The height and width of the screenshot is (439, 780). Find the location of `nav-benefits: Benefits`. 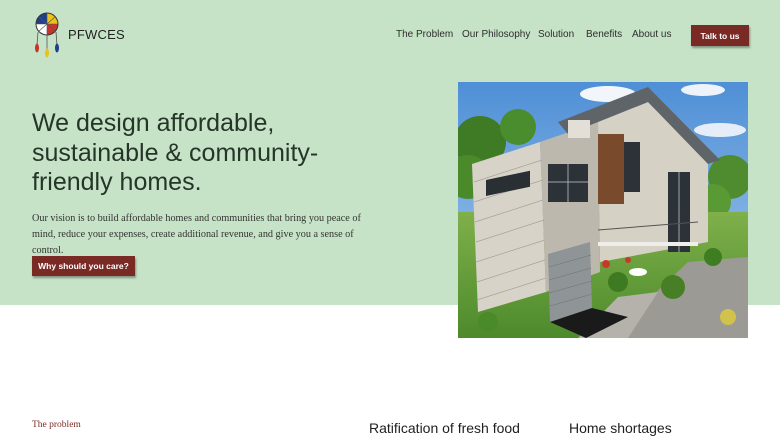

nav-benefits: Benefits is located at coordinates (604, 34).